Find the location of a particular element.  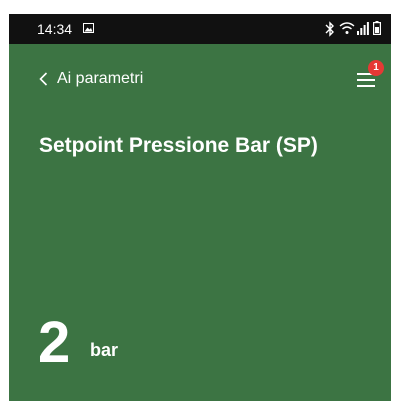

parameter-unit: bar is located at coordinates (104, 350).